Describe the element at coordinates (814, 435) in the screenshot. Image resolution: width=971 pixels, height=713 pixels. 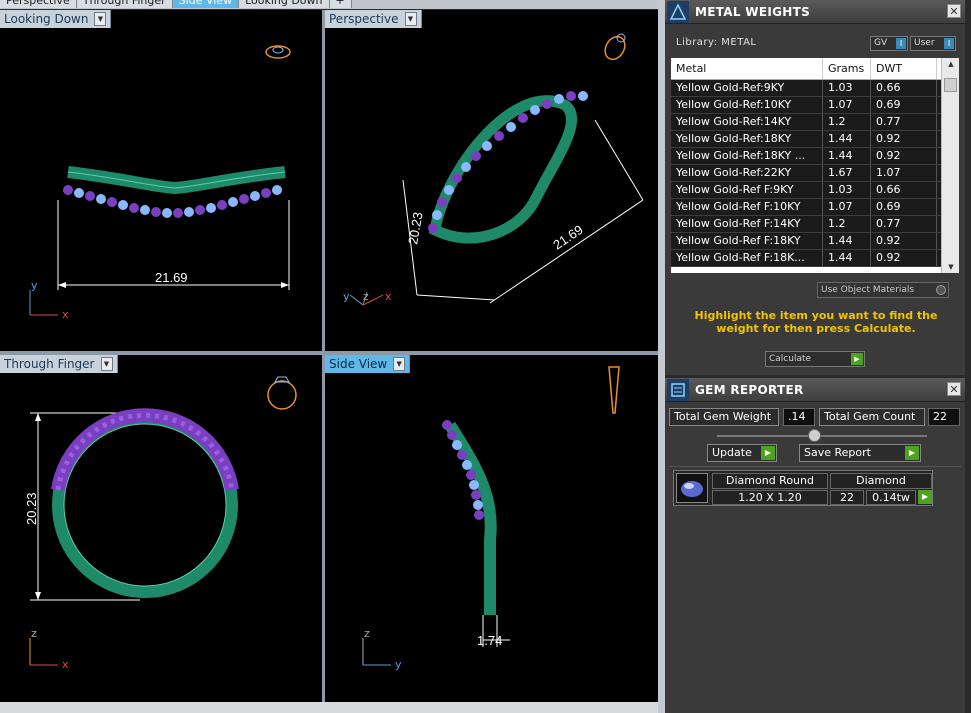
I see `slider-knob` at that location.